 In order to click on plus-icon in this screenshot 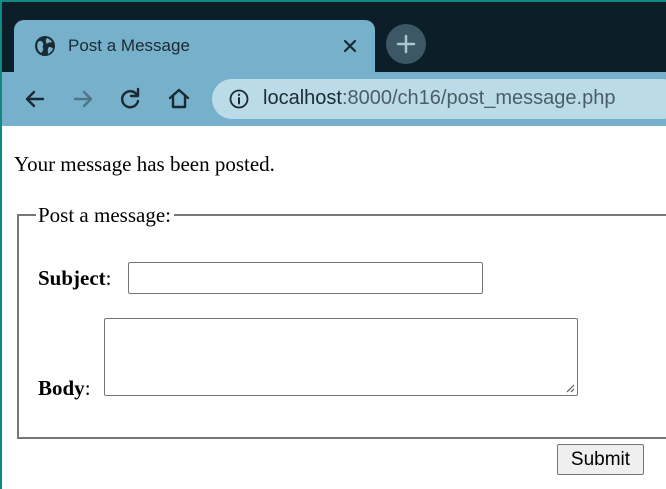, I will do `click(406, 44)`.